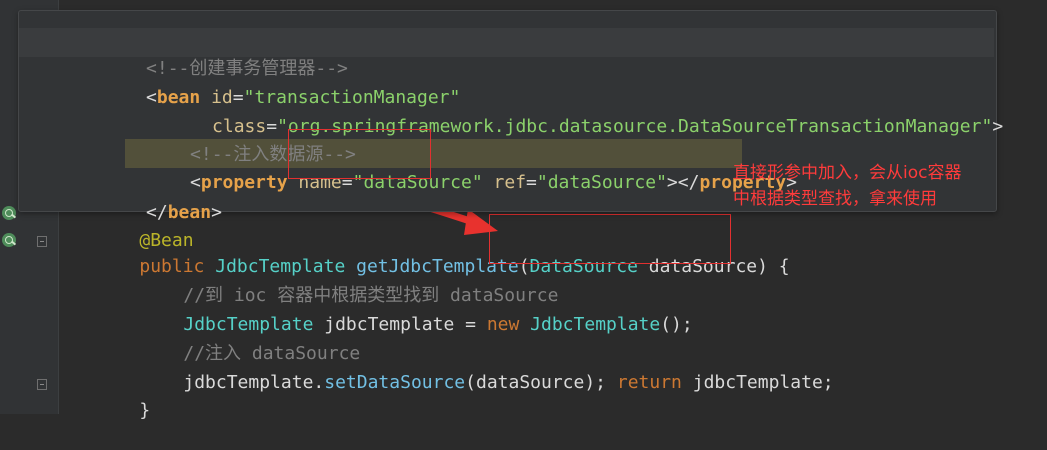 This screenshot has width=1047, height=450. Describe the element at coordinates (531, 182) in the screenshot. I see `equals: =` at that location.